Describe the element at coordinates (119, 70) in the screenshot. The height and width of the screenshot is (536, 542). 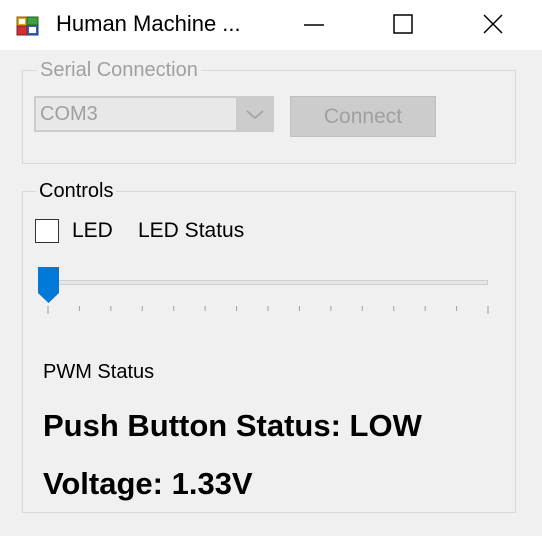
I see `serial-connection-label: Serial Connection` at that location.